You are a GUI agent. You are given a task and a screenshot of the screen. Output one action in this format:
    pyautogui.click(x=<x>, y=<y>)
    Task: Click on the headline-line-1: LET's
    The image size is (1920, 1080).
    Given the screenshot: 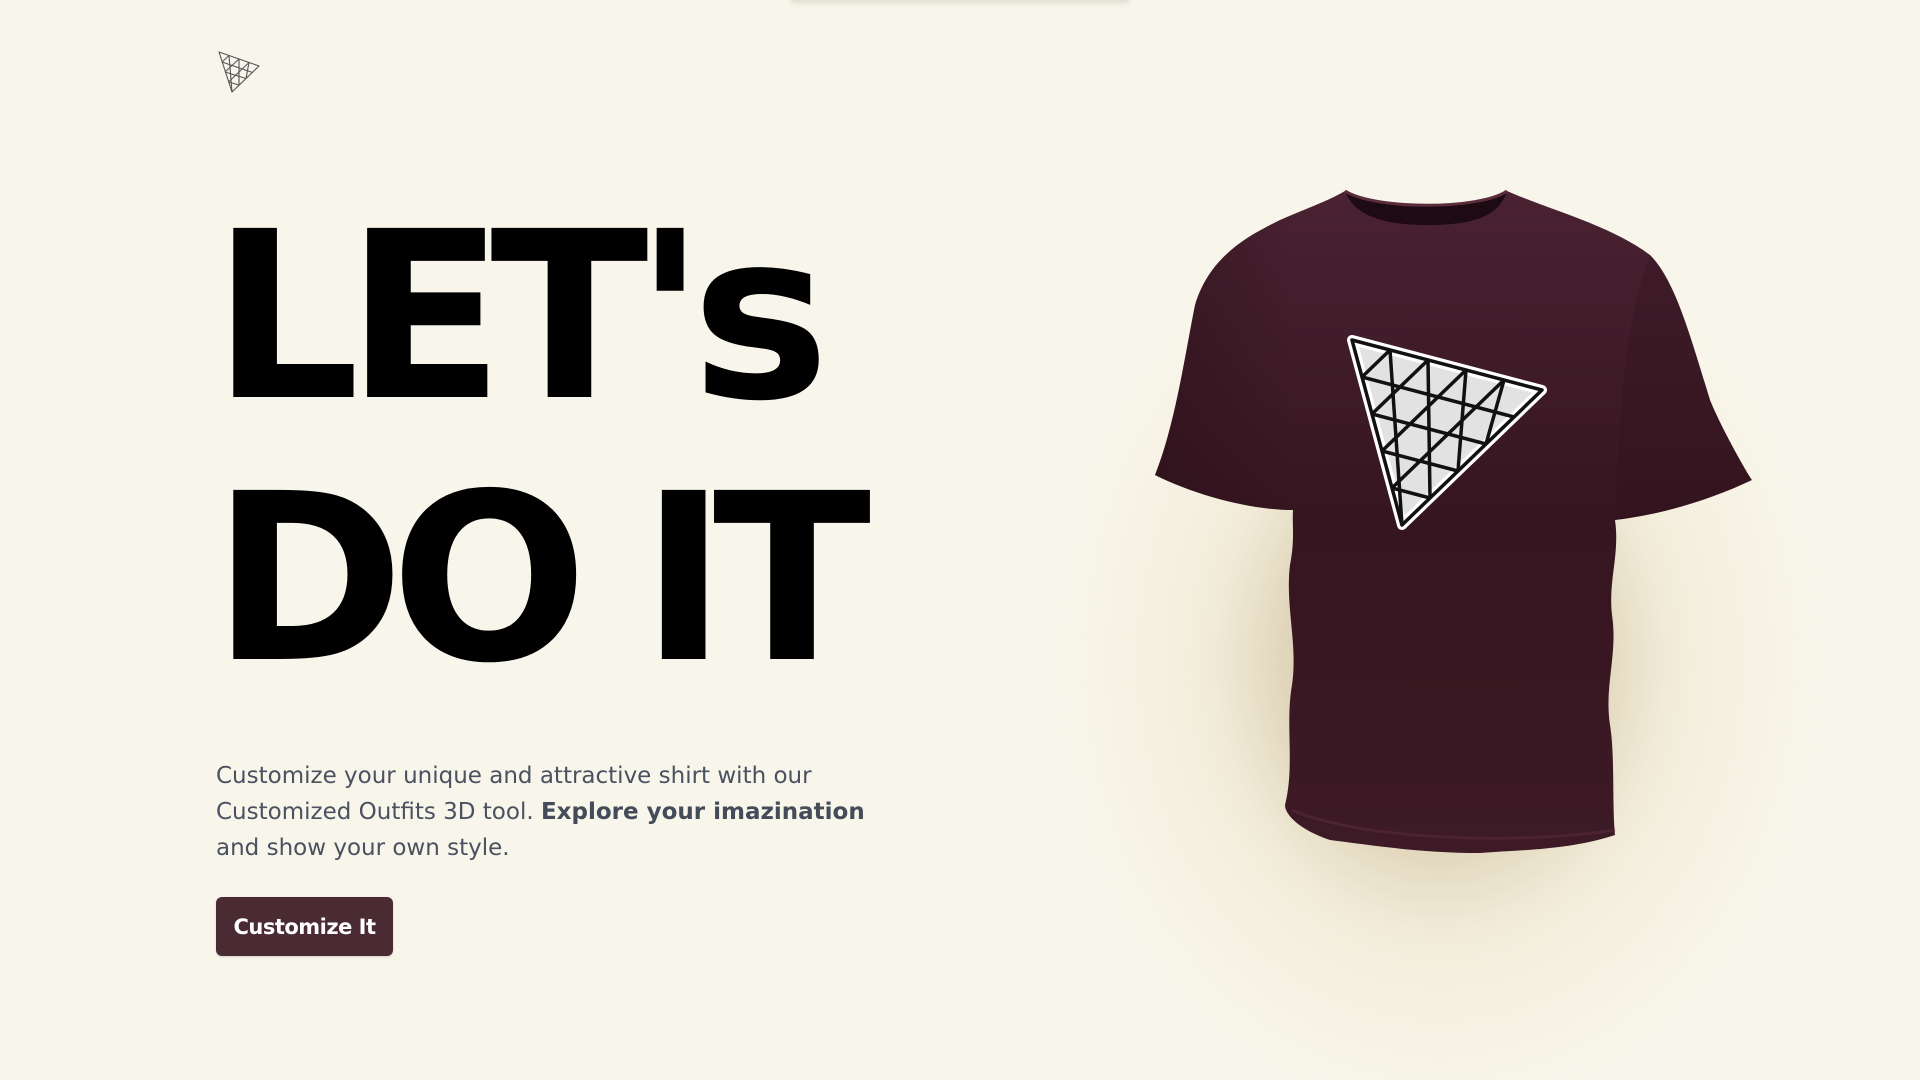 What is the action you would take?
    pyautogui.click(x=521, y=317)
    